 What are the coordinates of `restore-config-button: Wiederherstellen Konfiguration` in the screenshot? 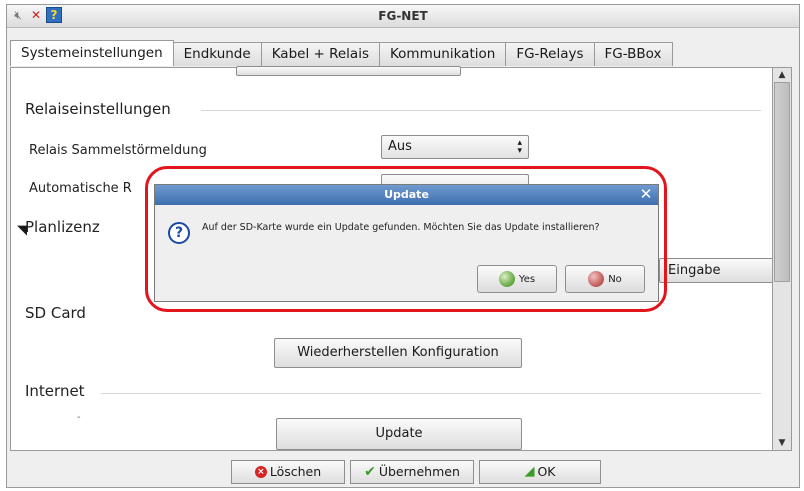 It's located at (398, 353).